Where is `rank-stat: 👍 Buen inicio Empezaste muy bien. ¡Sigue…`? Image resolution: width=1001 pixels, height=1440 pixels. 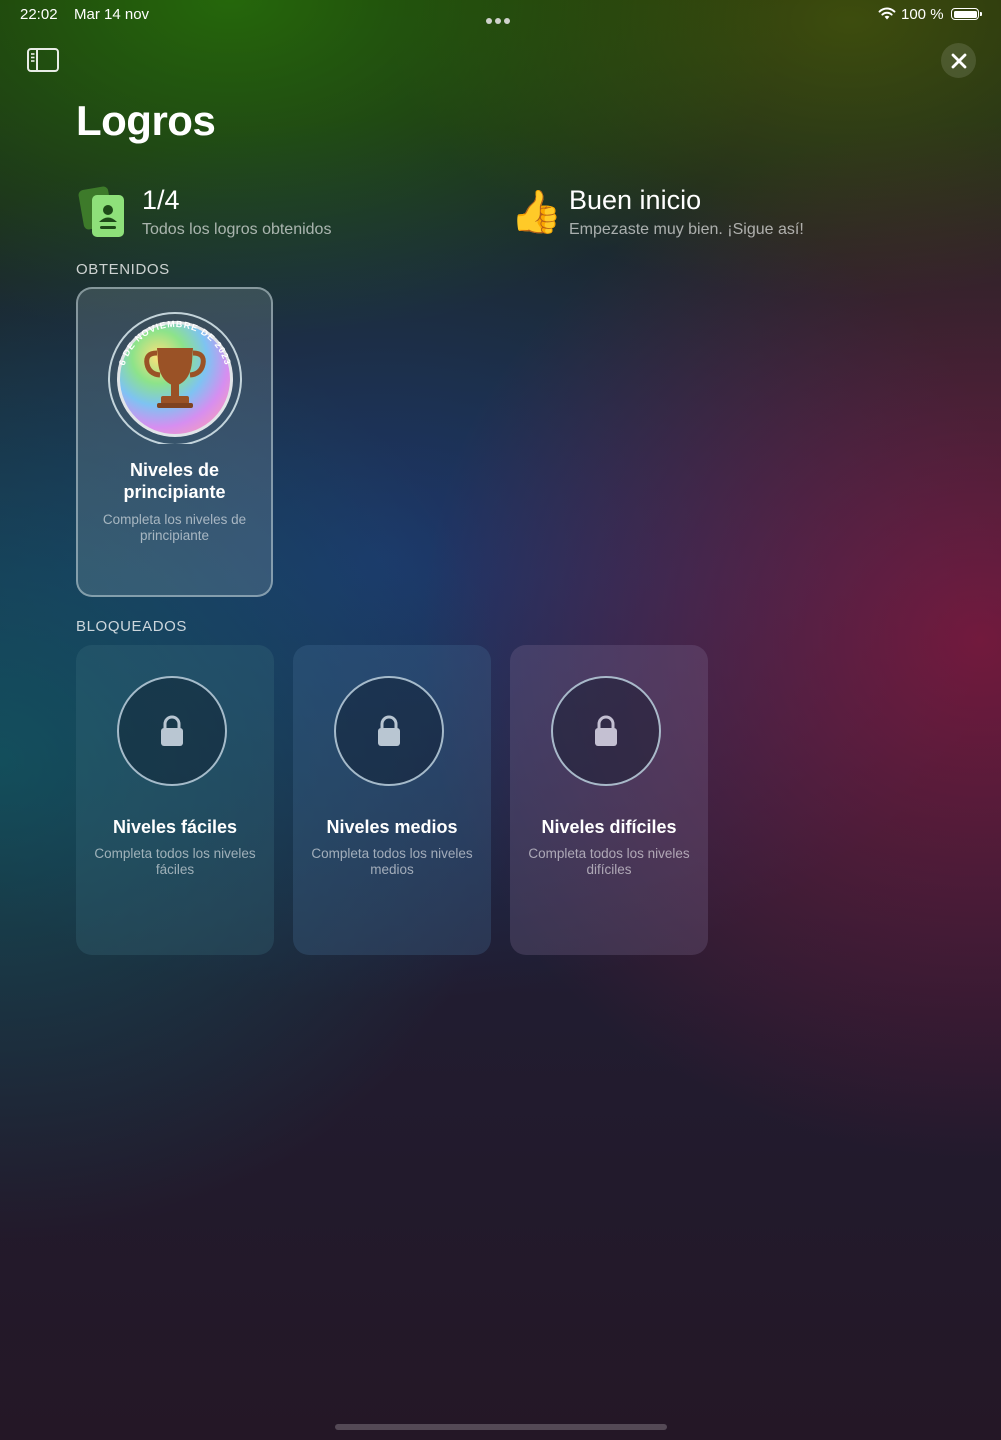 rank-stat: 👍 Buen inicio Empezaste muy bien. ¡Sigue… is located at coordinates (670, 214).